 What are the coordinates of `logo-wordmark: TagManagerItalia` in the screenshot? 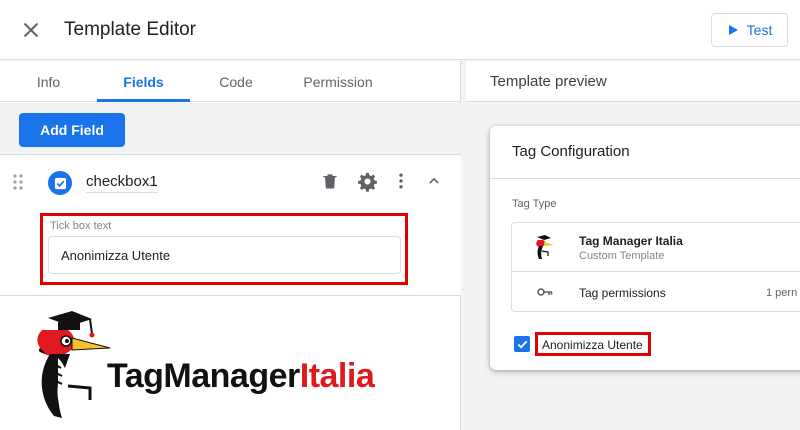 It's located at (241, 376).